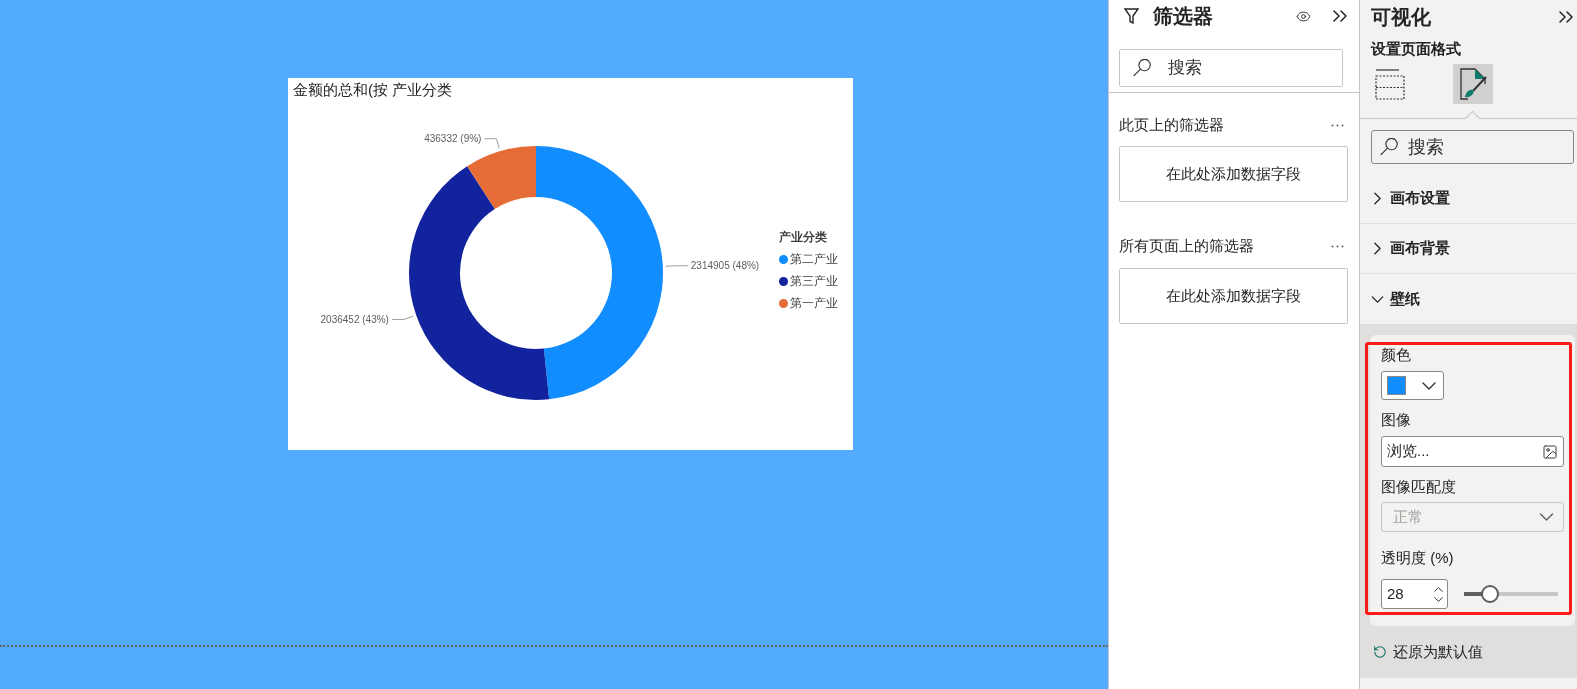 This screenshot has width=1577, height=689. I want to click on data-label: 2036452 (43%), so click(354, 319).